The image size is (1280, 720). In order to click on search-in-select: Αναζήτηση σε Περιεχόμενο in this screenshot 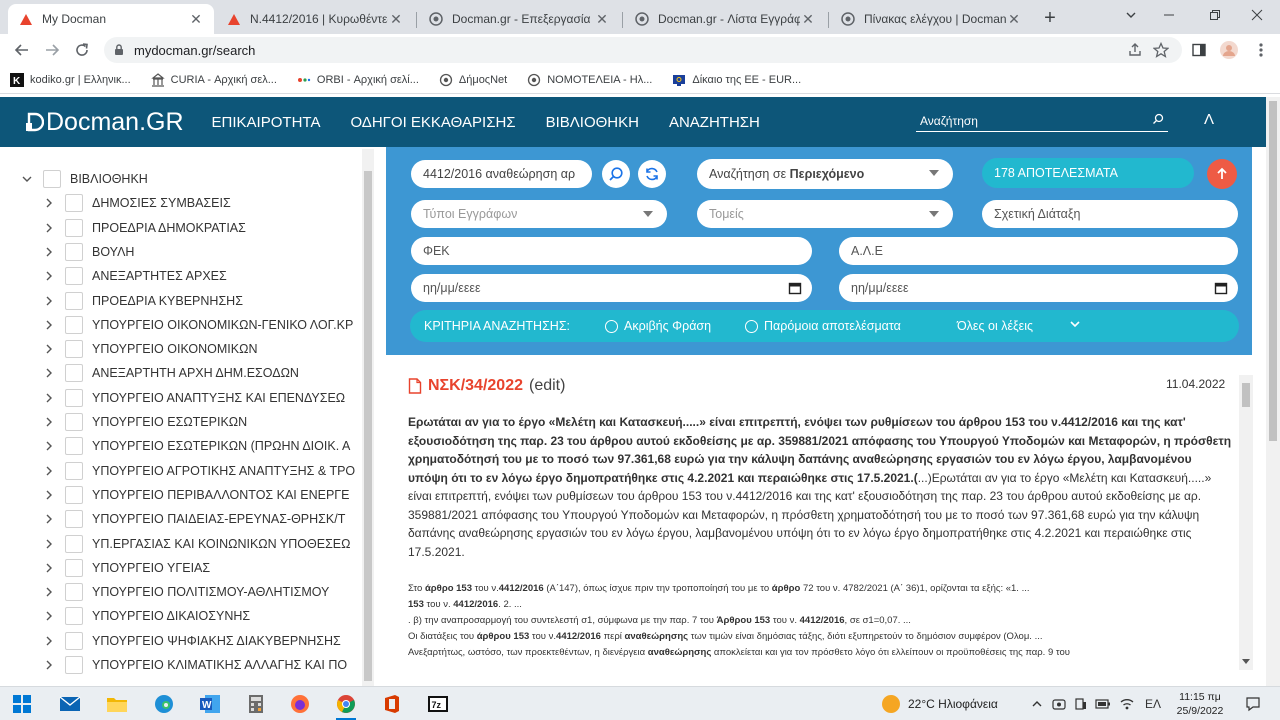, I will do `click(825, 174)`.